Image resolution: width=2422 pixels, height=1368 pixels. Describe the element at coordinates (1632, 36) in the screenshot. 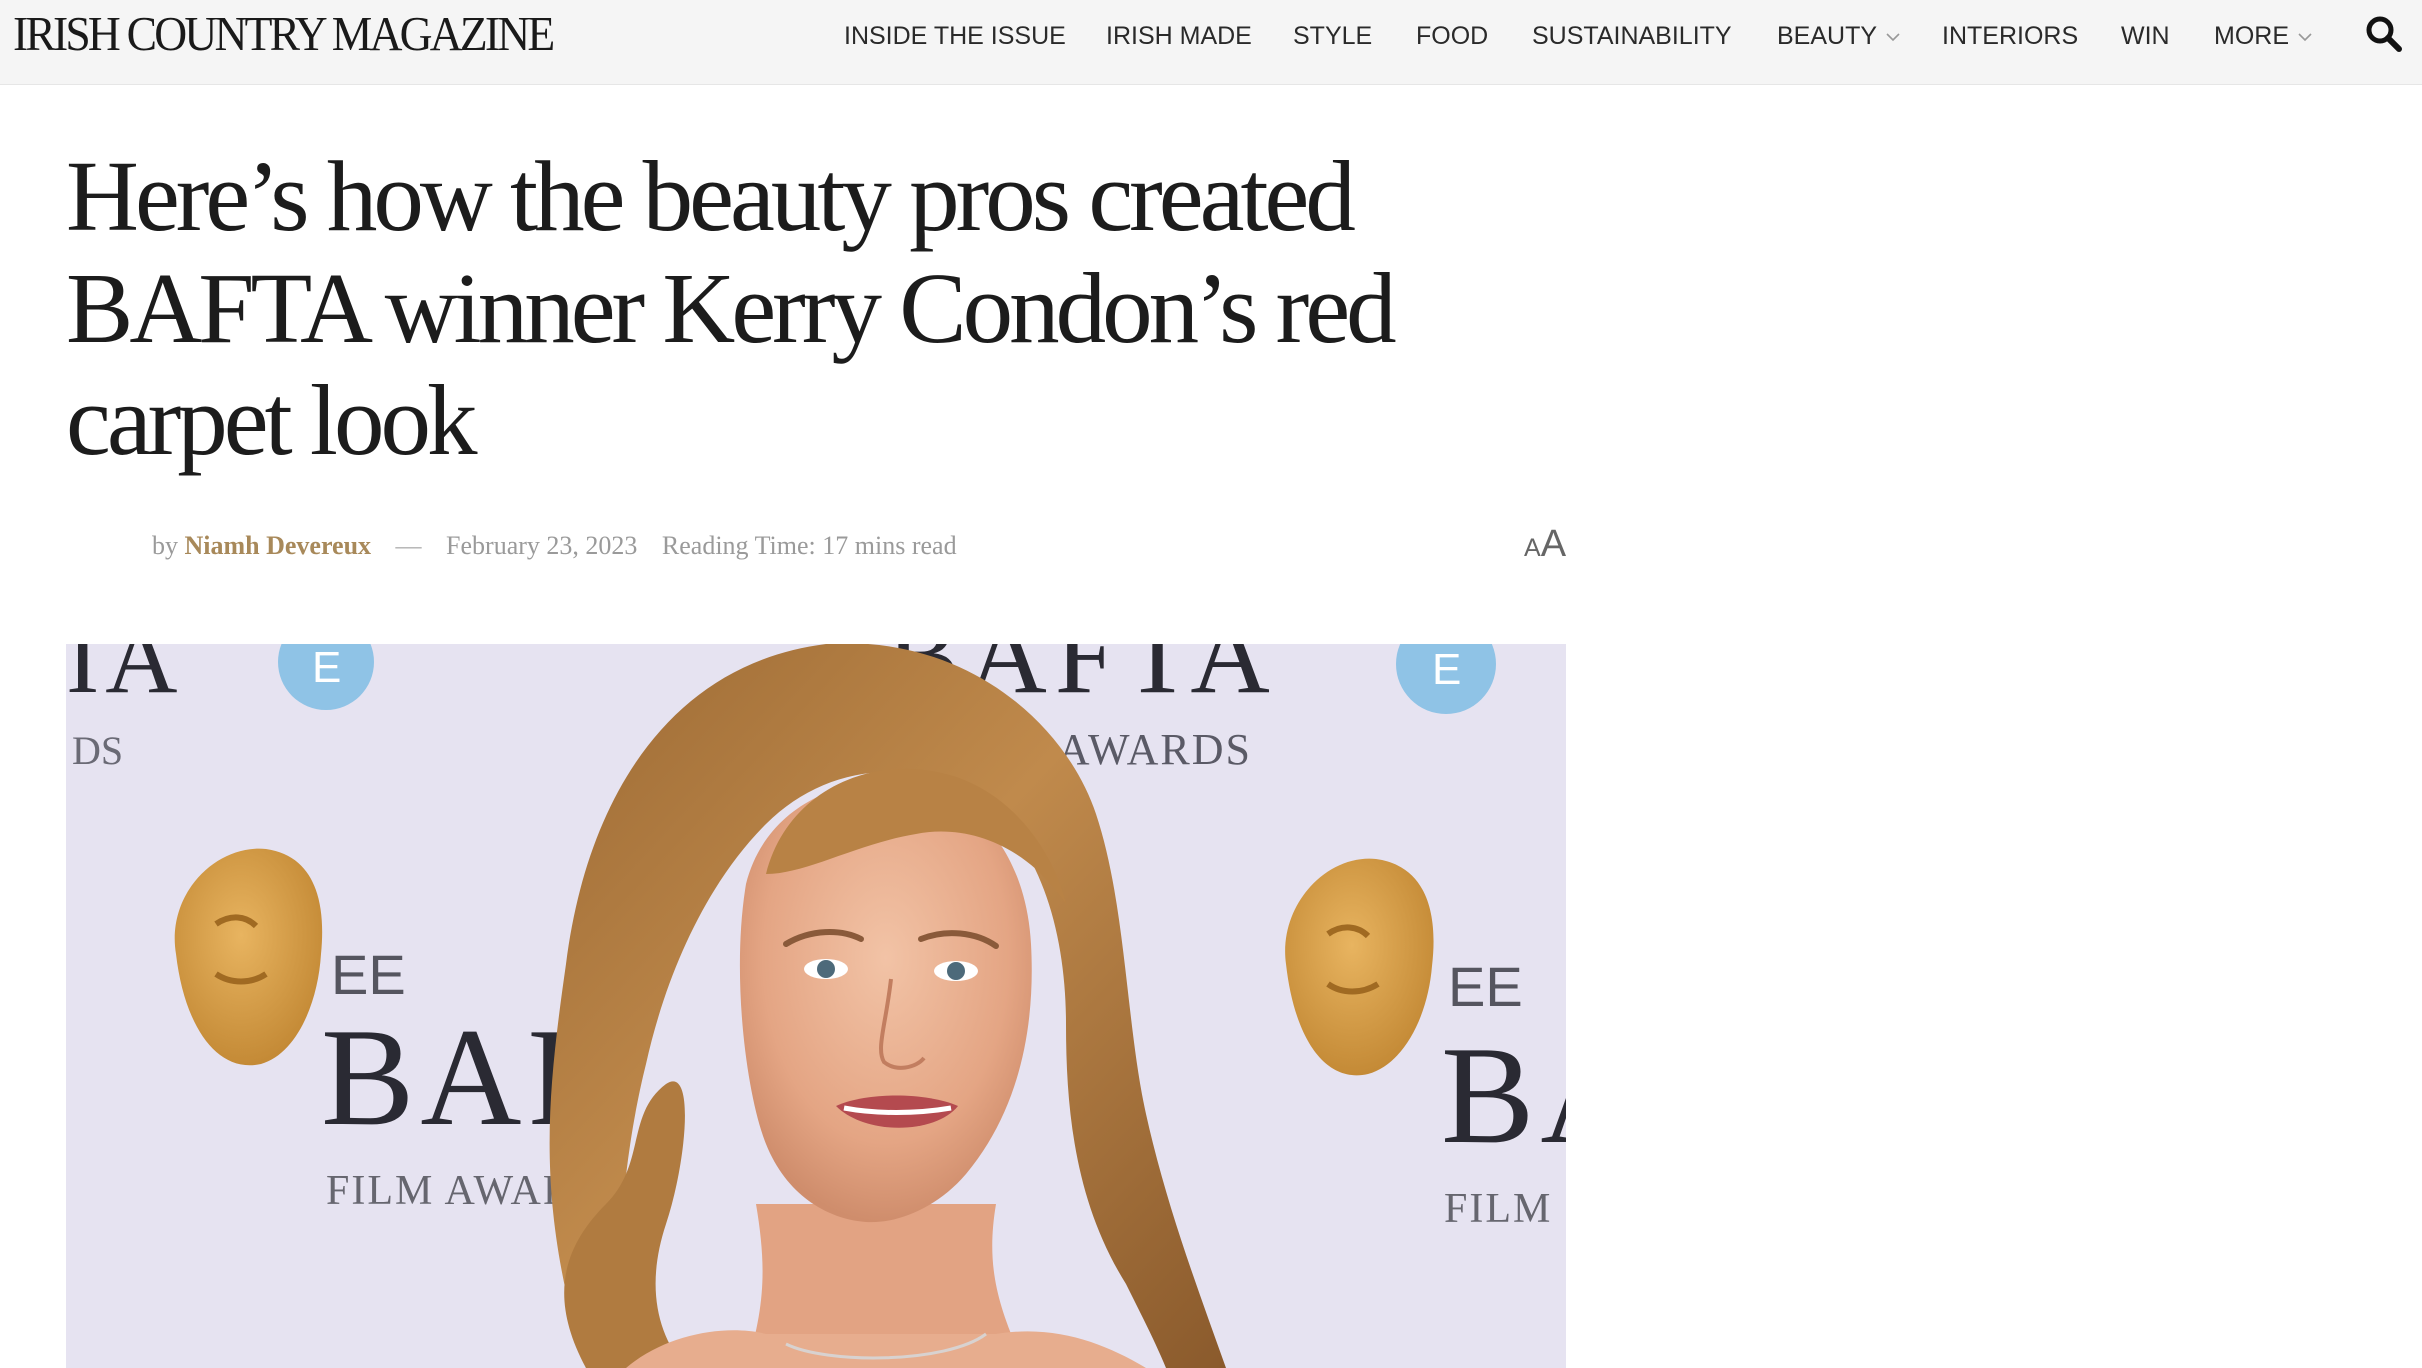

I see `nav-item-sustainability: SUSTAINABILITY` at that location.